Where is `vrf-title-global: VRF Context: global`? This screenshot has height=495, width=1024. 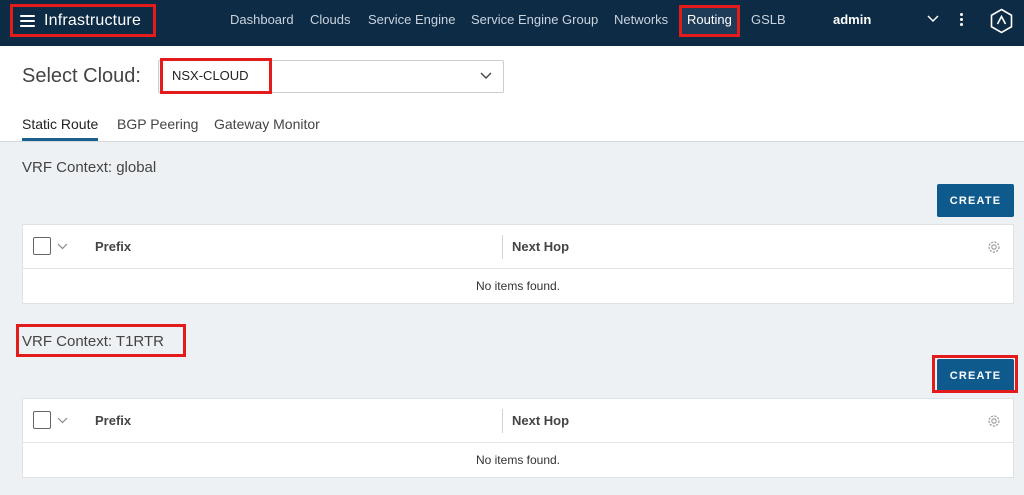 vrf-title-global: VRF Context: global is located at coordinates (89, 167).